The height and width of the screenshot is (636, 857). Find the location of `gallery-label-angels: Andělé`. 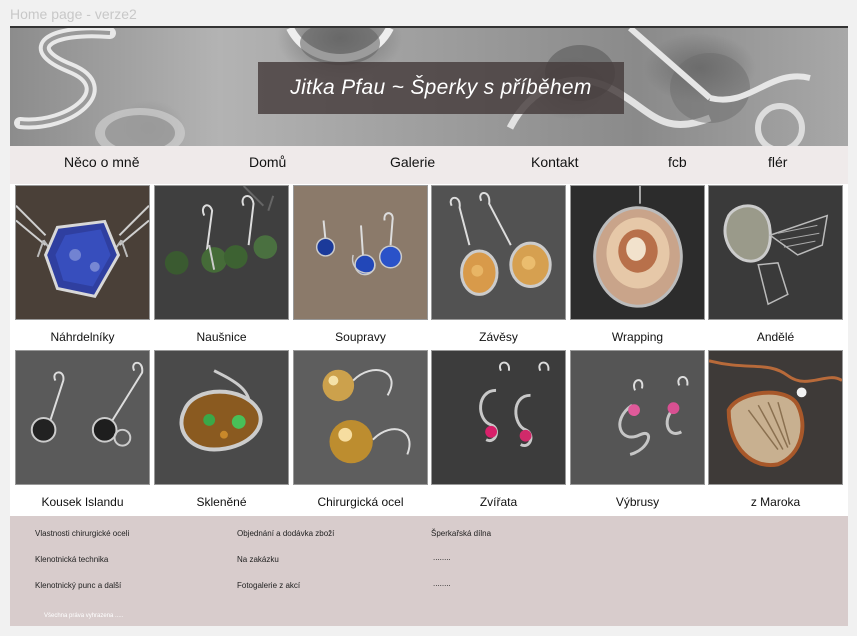

gallery-label-angels: Andělé is located at coordinates (775, 337).